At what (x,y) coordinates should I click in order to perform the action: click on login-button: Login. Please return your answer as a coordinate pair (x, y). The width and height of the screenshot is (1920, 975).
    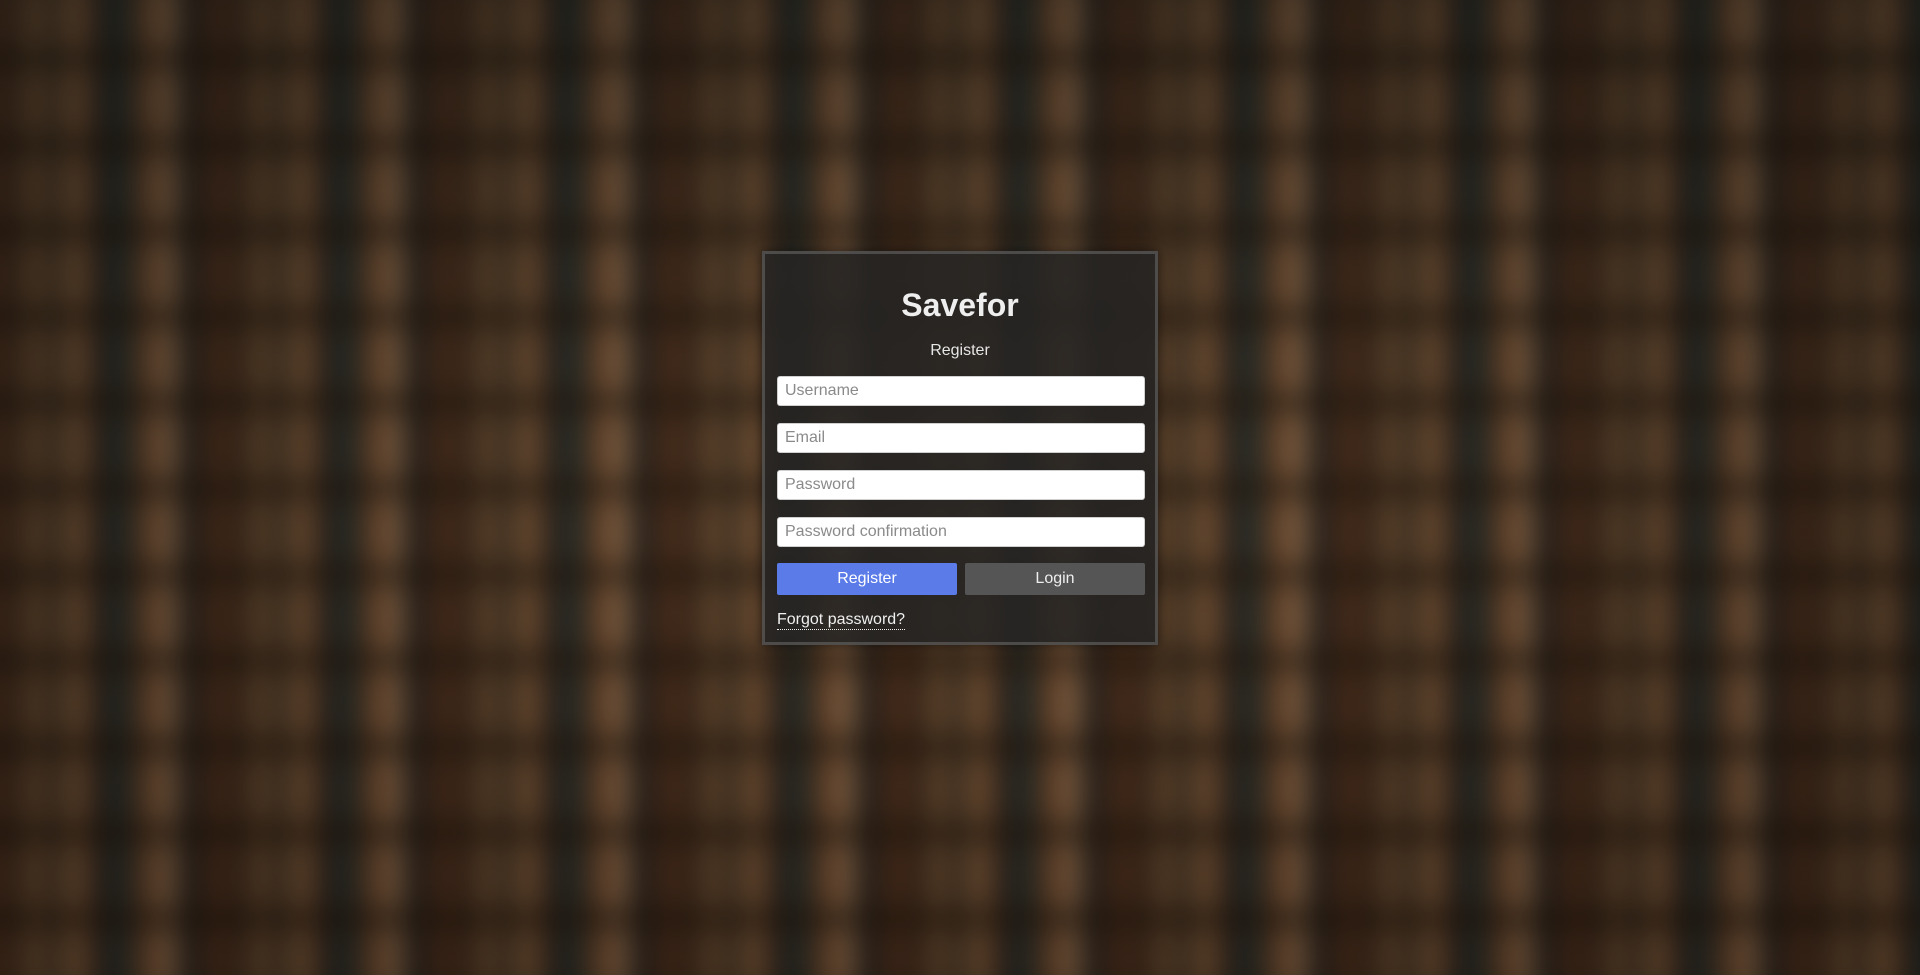
    Looking at the image, I should click on (1055, 579).